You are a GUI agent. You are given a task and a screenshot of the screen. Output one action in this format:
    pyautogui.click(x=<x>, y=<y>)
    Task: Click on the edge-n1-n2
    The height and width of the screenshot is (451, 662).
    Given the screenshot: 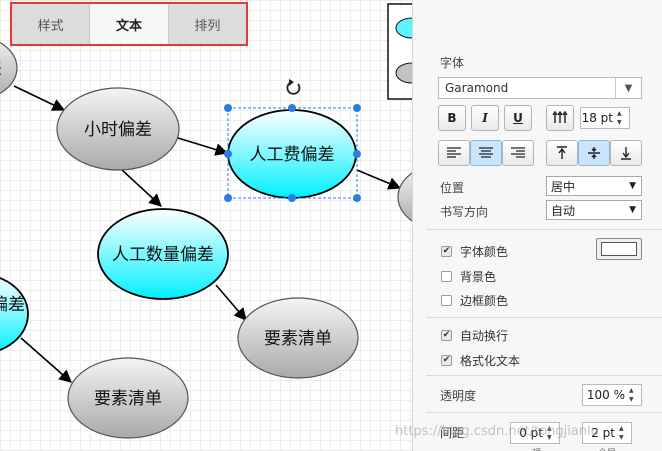 What is the action you would take?
    pyautogui.click(x=203, y=146)
    